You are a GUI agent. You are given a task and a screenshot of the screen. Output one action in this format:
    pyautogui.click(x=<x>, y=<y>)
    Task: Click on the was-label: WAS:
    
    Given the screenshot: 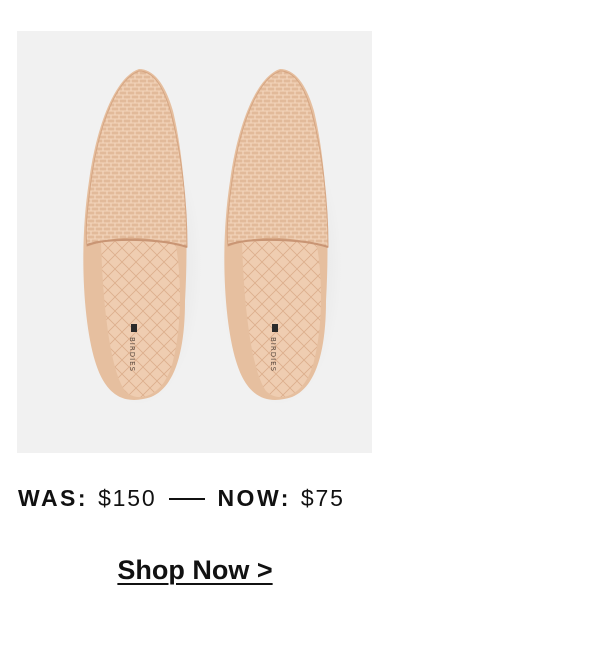 What is the action you would take?
    pyautogui.click(x=53, y=497)
    